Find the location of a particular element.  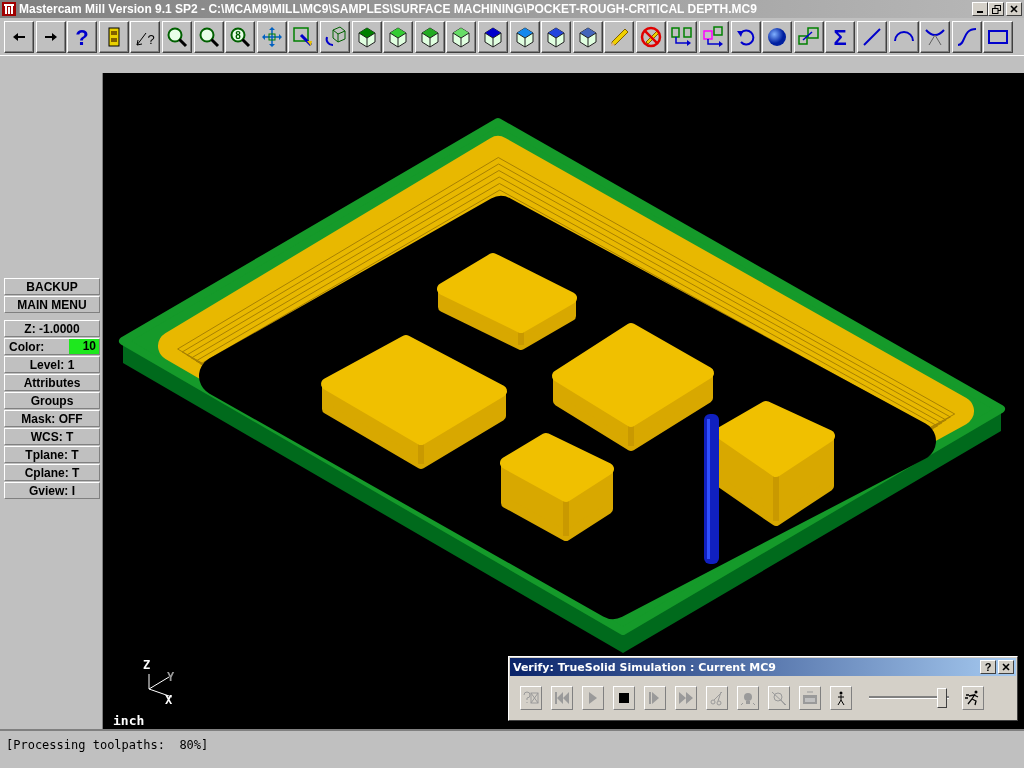

window-title: Mastercam Mill Version 9.1 SP2 - C:\MCAM9\MILL\MC9\SAMPLES\SURFACE MACHINING\POCKET-ROUGH-CRITICAL DEPTH.MC9 is located at coordinates (388, 9).